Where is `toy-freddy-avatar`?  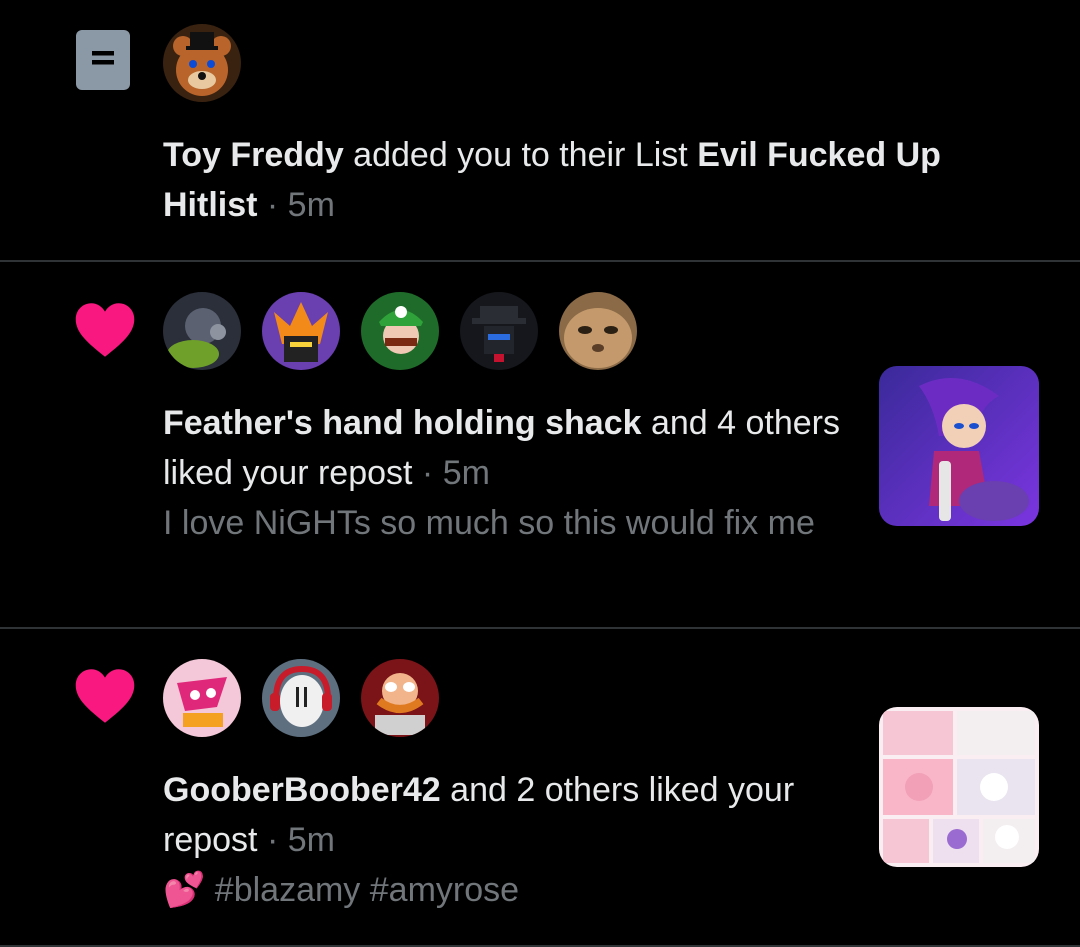 toy-freddy-avatar is located at coordinates (202, 63).